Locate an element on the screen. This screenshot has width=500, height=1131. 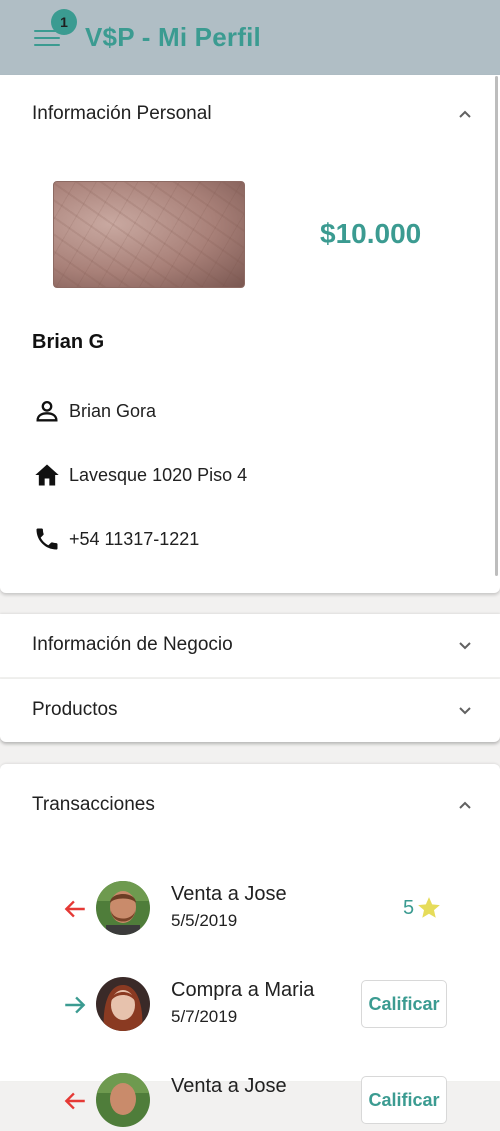
app-title: V$P - Mi Perfil is located at coordinates (173, 37).